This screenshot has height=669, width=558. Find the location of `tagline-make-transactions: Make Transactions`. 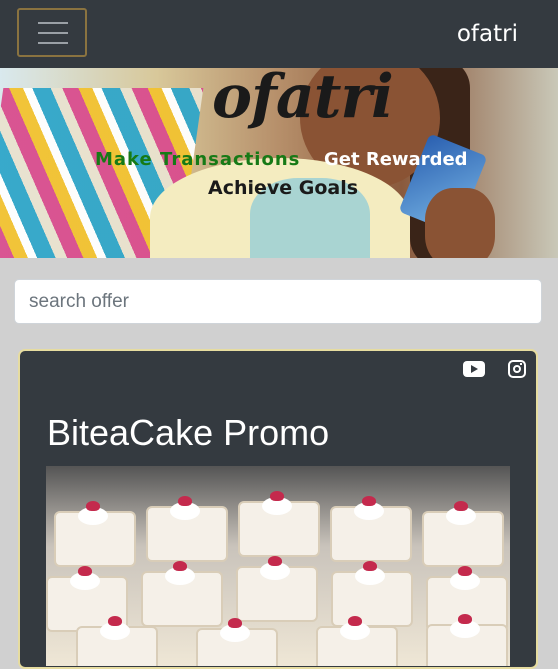

tagline-make-transactions: Make Transactions is located at coordinates (198, 159).